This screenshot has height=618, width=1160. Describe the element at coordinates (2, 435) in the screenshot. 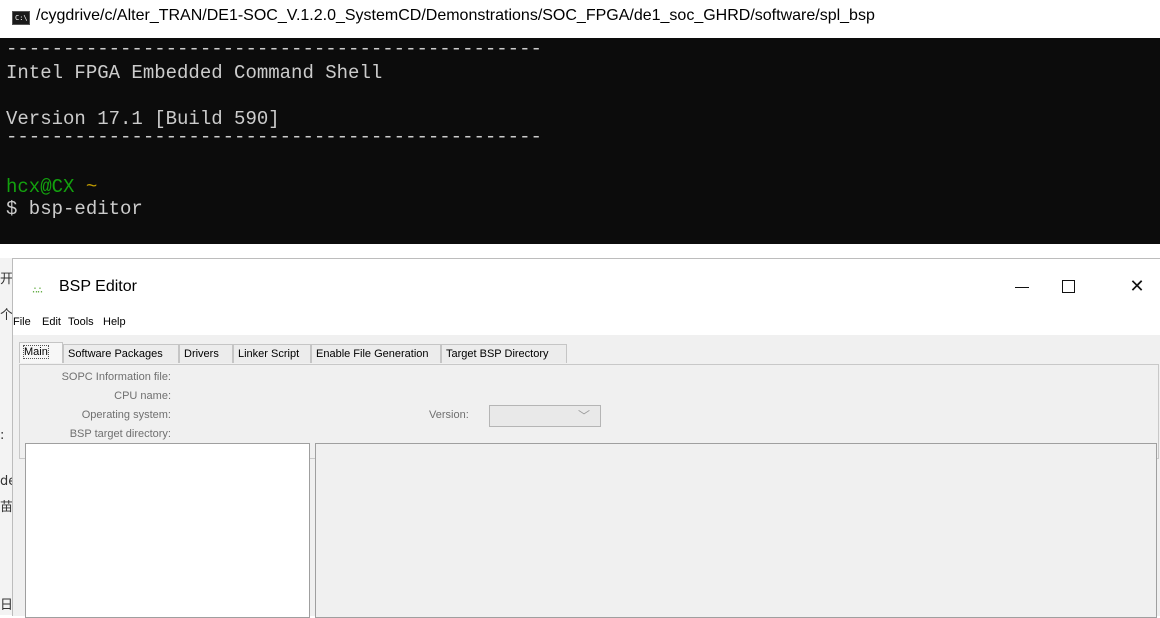

I see `background-window-glyph: :` at that location.